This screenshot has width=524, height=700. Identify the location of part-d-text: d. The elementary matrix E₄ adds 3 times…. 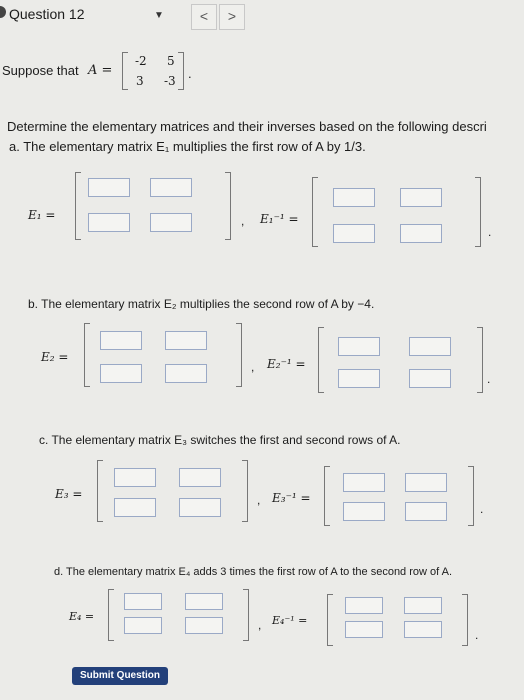
(253, 572).